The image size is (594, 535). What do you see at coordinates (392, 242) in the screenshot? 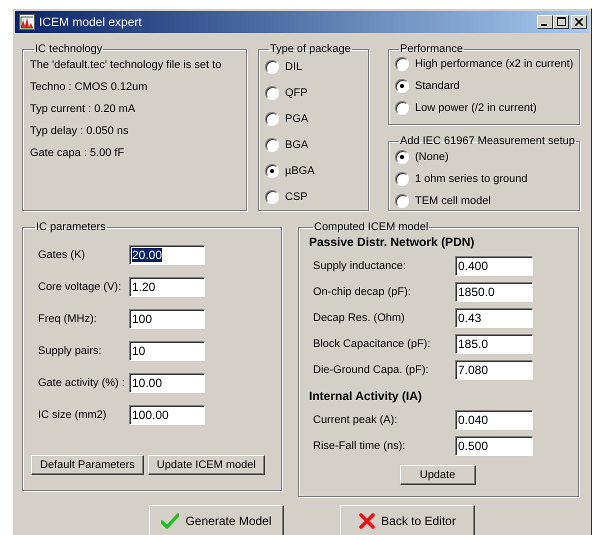
I see `section-heading: Passive Distr. Network (PDN)` at bounding box center [392, 242].